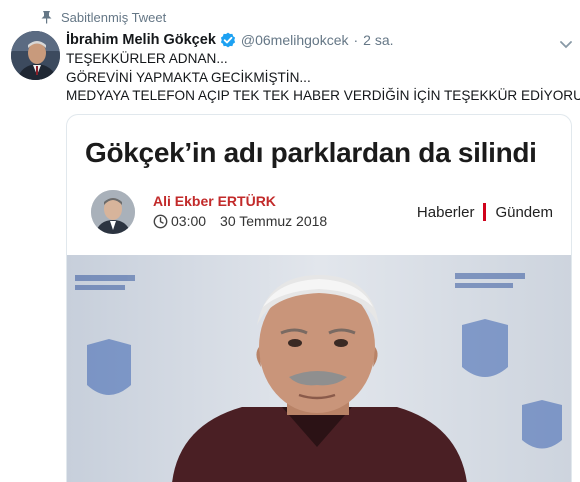 The image size is (580, 482). I want to click on section-divider, so click(485, 212).